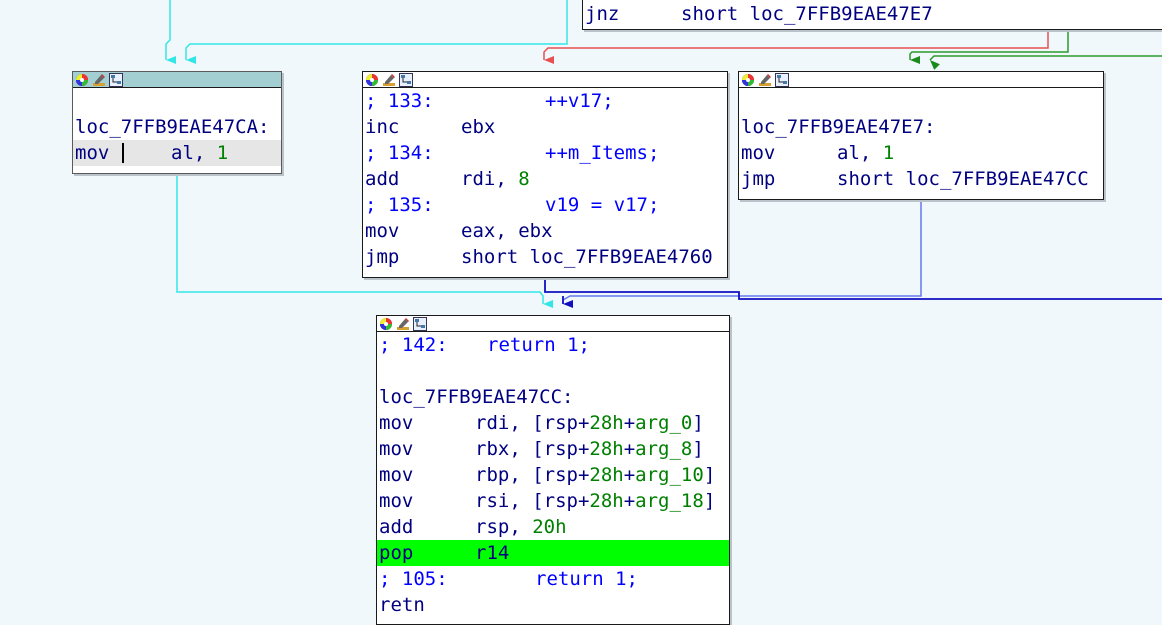  What do you see at coordinates (545, 257) in the screenshot?
I see `asm-line: jmp short loc_7FFB9EAE4760` at bounding box center [545, 257].